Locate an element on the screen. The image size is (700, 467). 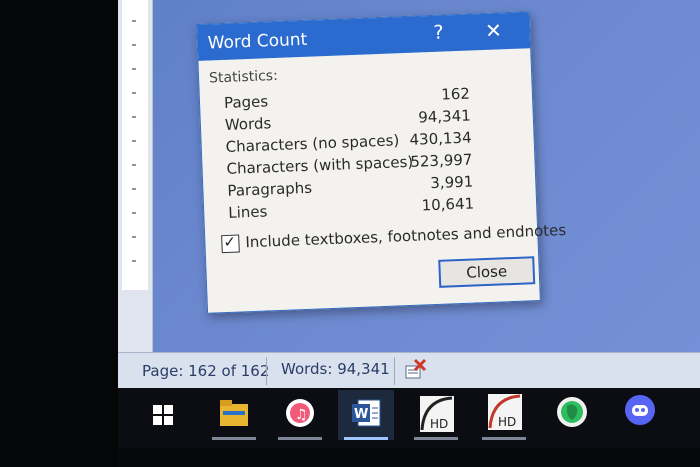
file-explorer-icon is located at coordinates (234, 415).